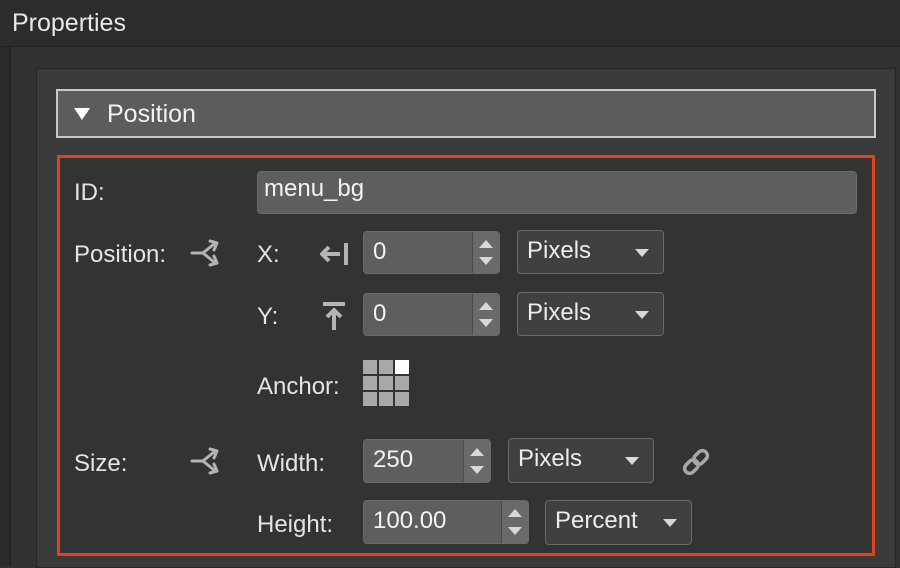 This screenshot has height=568, width=900. I want to click on section-title: Position, so click(151, 114).